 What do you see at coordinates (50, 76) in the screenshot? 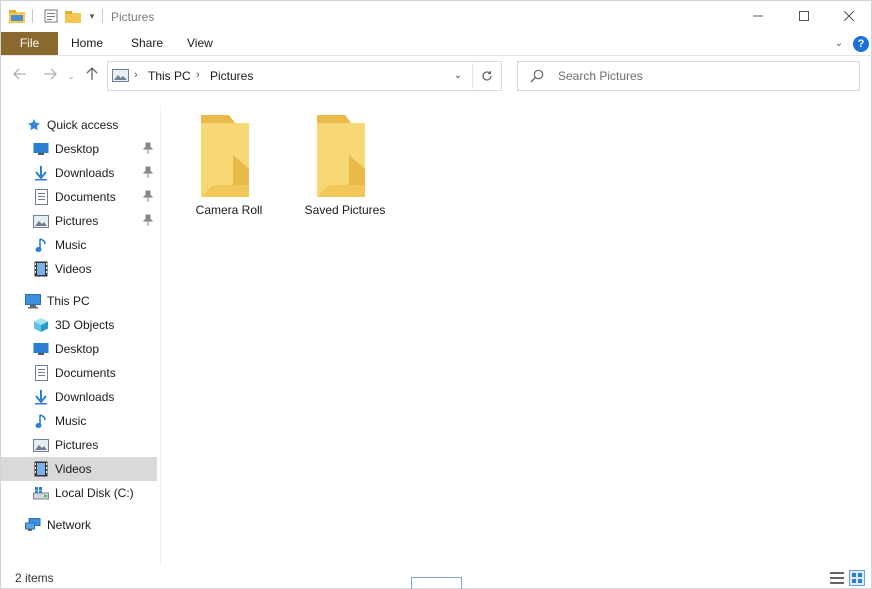
I see `forward-button` at bounding box center [50, 76].